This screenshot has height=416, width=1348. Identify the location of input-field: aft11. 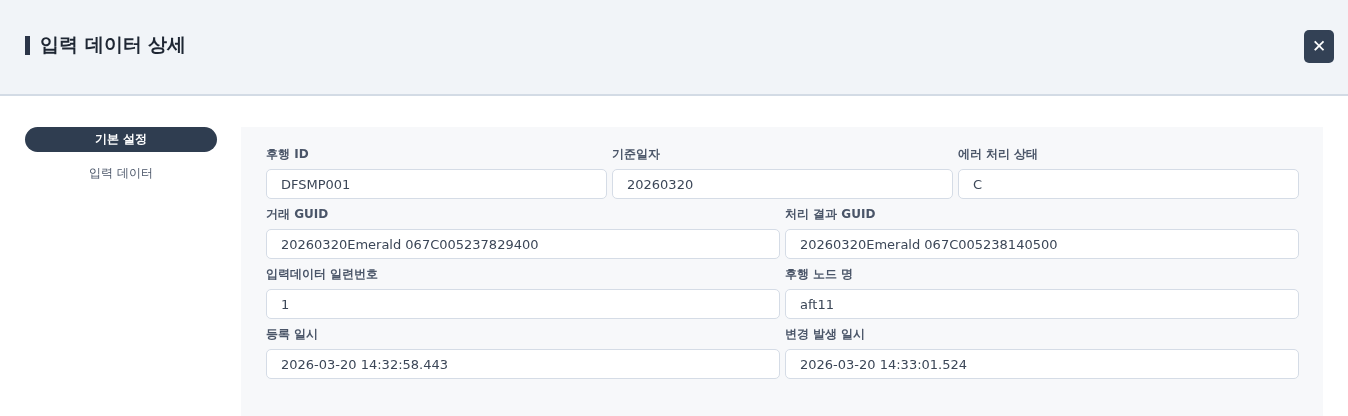
(1042, 304).